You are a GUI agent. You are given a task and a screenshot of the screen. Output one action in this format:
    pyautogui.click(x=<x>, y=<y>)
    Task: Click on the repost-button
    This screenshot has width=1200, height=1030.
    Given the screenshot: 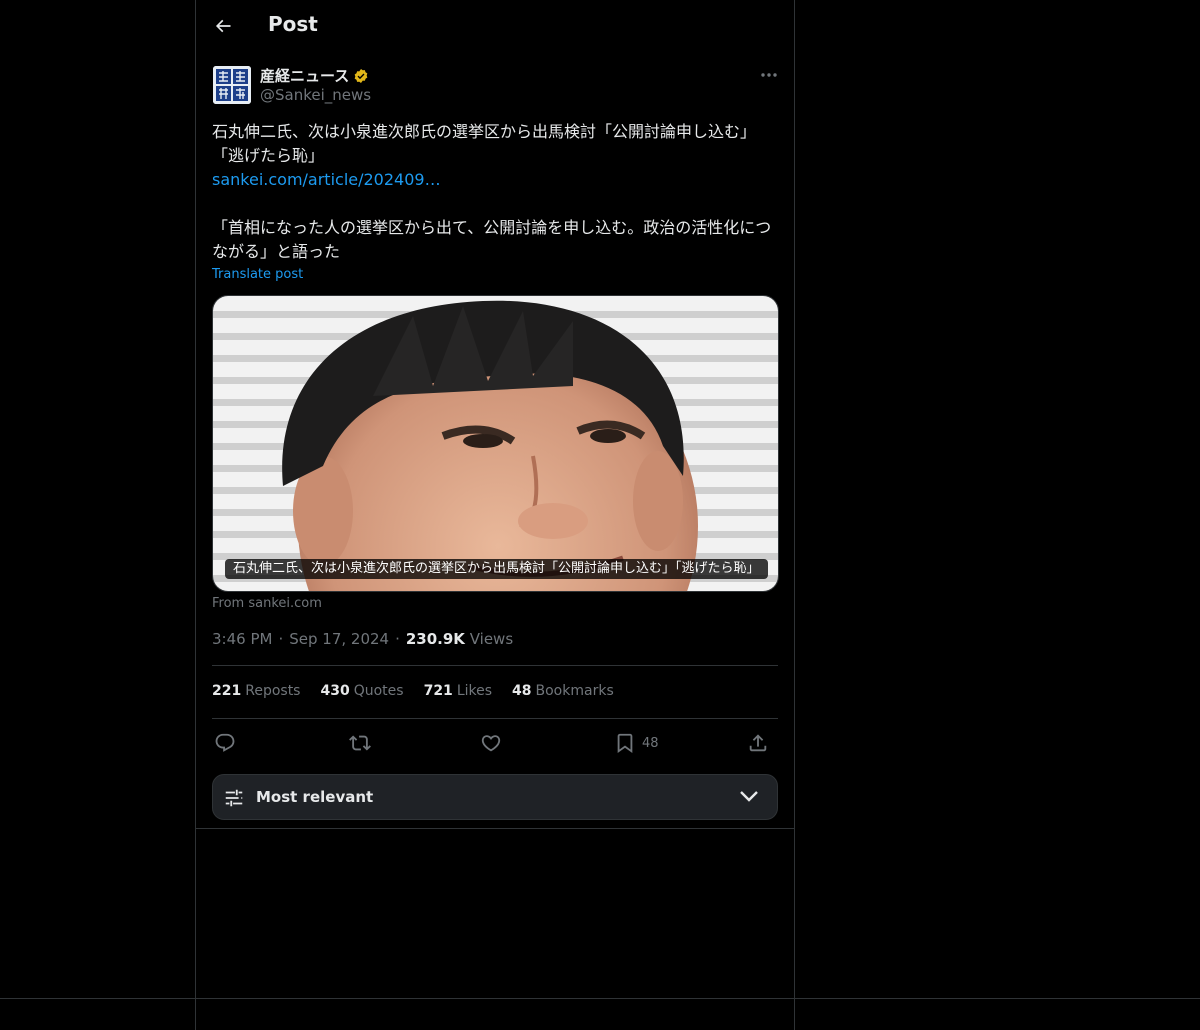 What is the action you would take?
    pyautogui.click(x=360, y=743)
    